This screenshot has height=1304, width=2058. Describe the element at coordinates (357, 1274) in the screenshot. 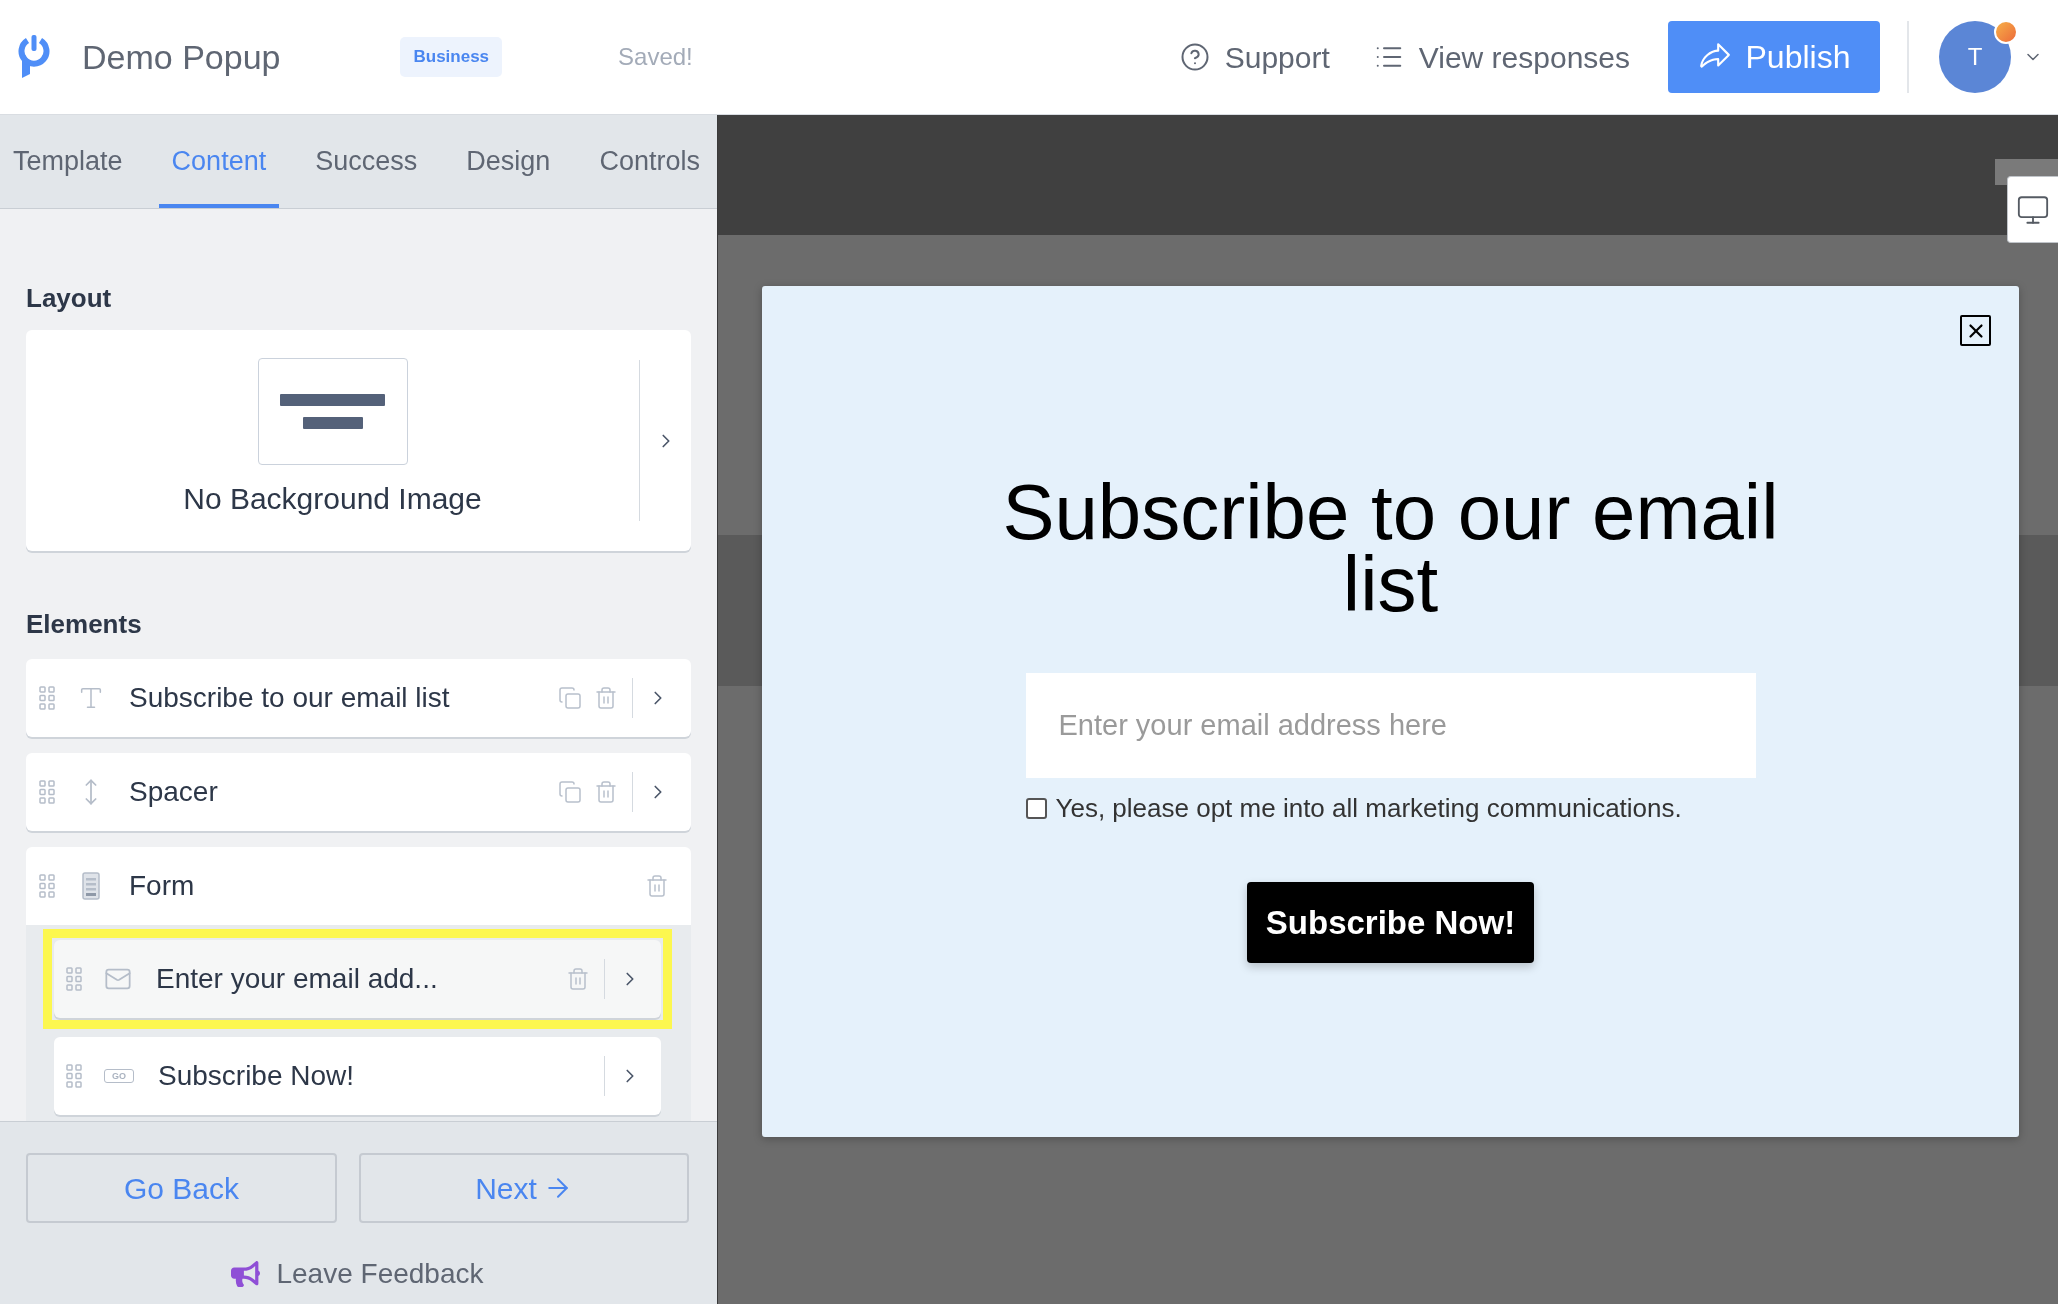

I see `feedback-link: Leave Feedback` at that location.